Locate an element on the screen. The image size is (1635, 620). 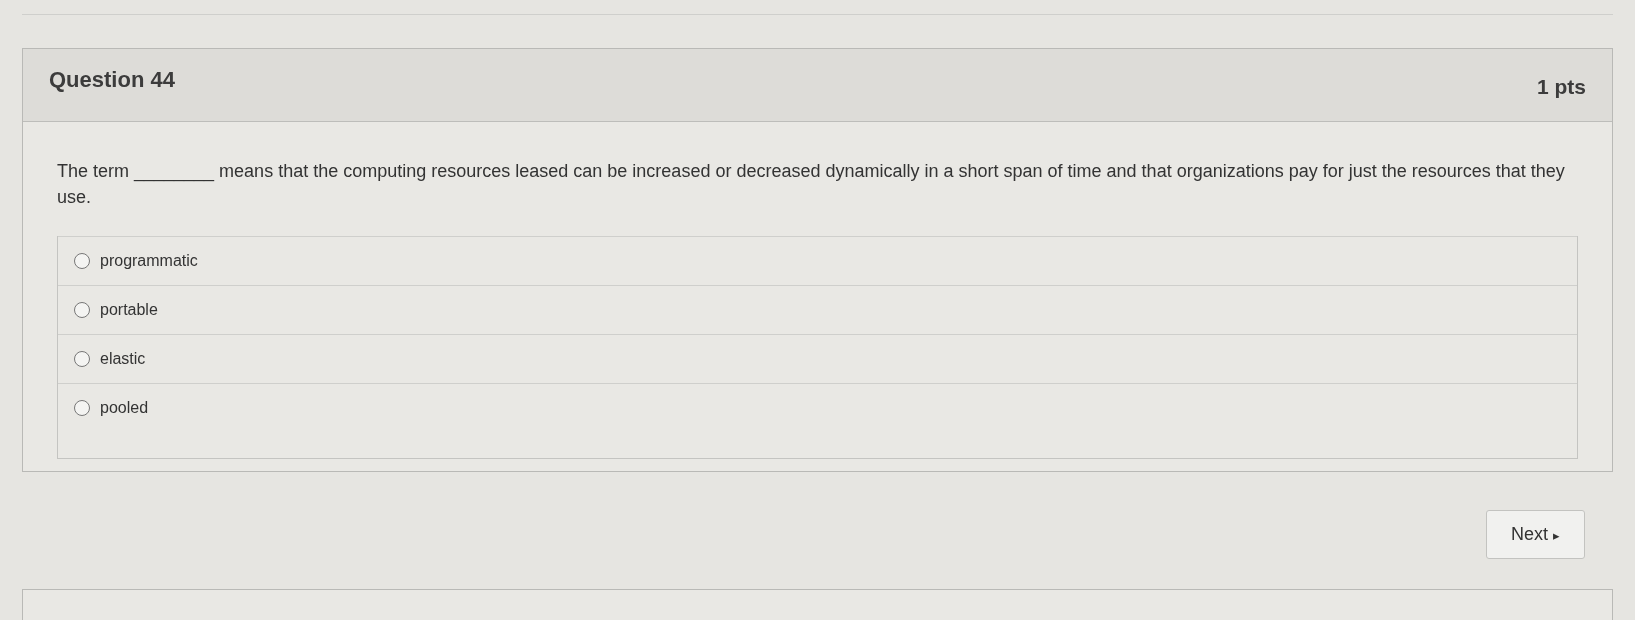
option-label: programmatic is located at coordinates (149, 260).